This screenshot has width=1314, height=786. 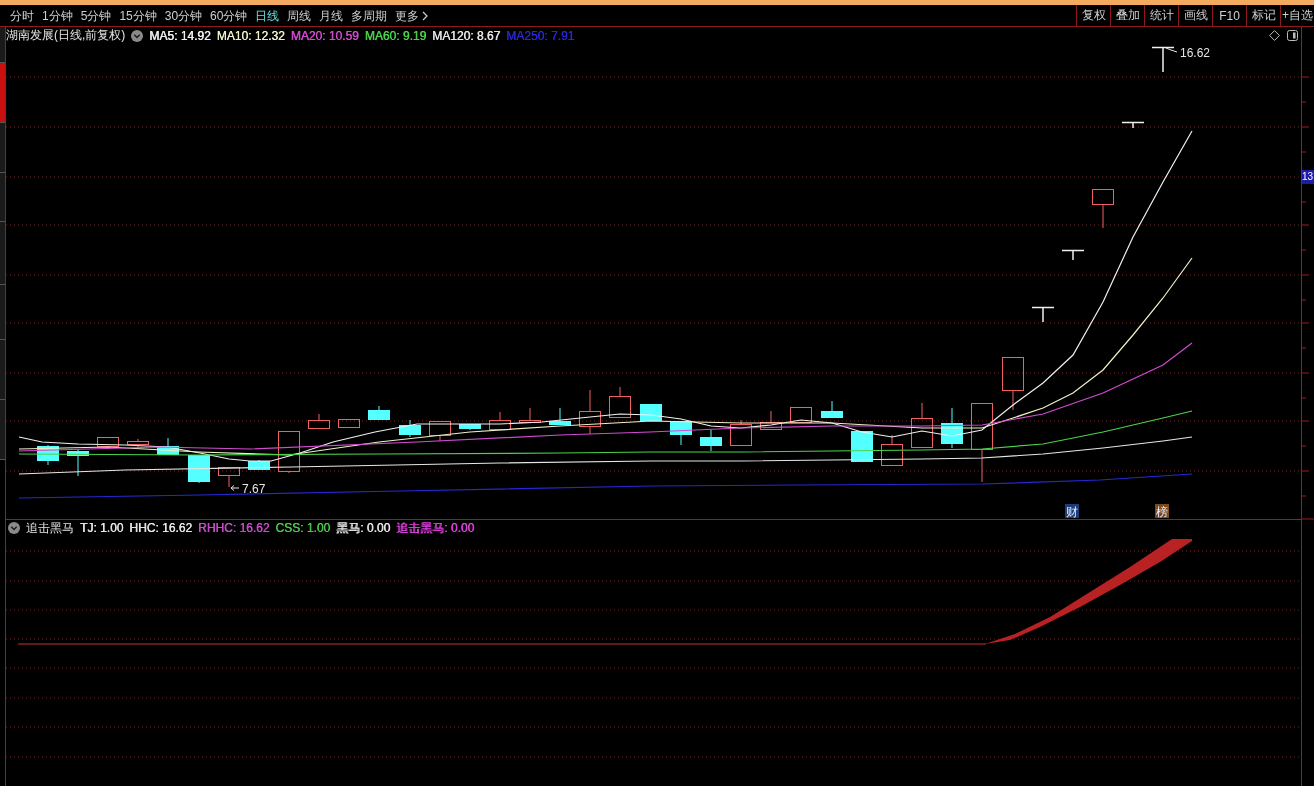 What do you see at coordinates (229, 15) in the screenshot?
I see `period-tab: 60分钟` at bounding box center [229, 15].